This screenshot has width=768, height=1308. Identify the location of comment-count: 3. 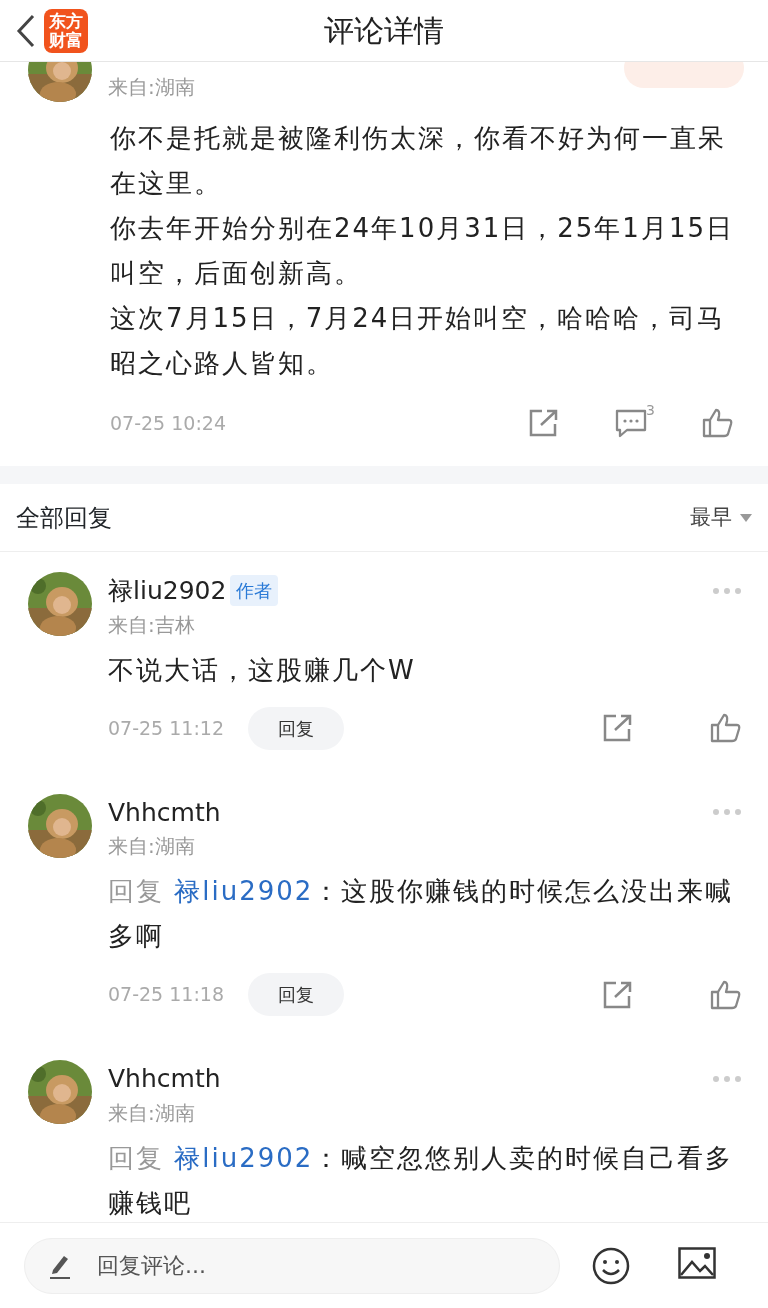
(650, 410).